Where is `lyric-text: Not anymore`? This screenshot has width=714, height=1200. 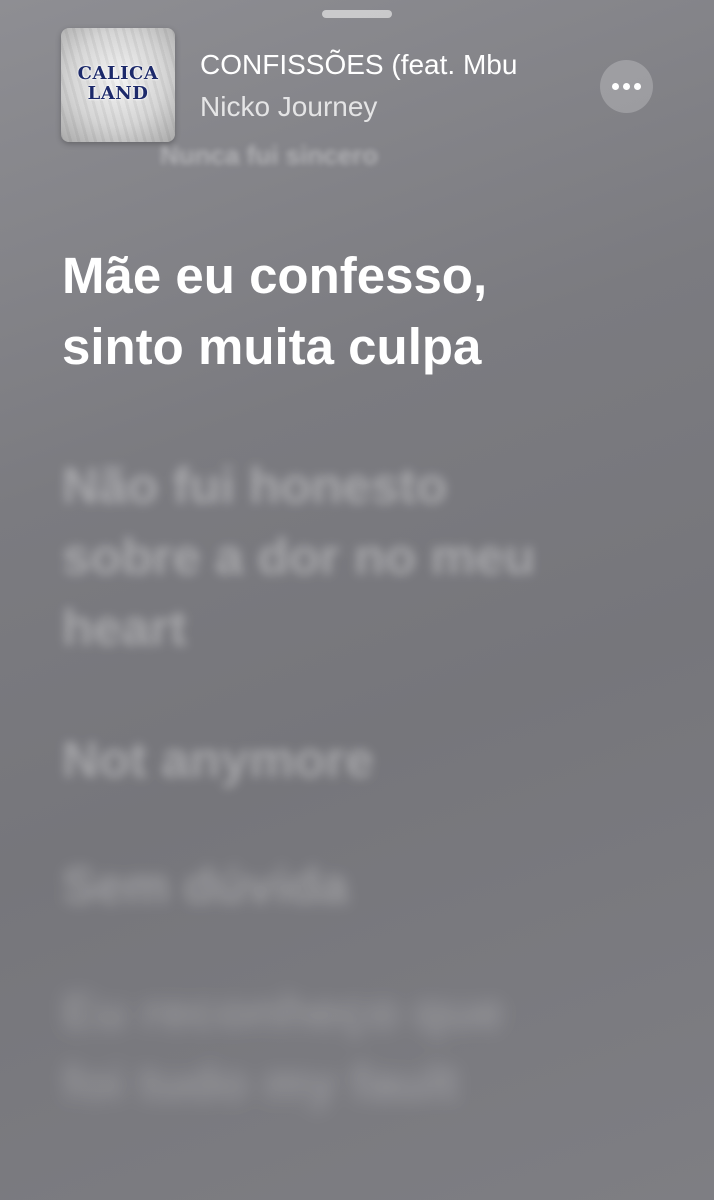
lyric-text: Not anymore is located at coordinates (218, 759).